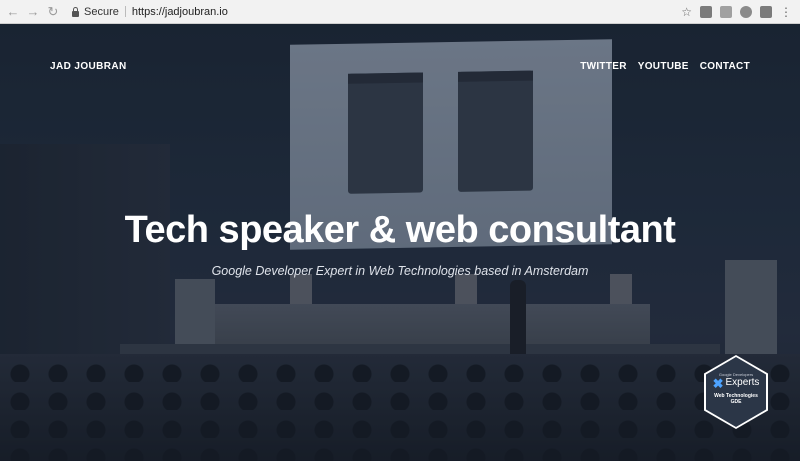  What do you see at coordinates (75, 11) in the screenshot?
I see `lock-icon` at bounding box center [75, 11].